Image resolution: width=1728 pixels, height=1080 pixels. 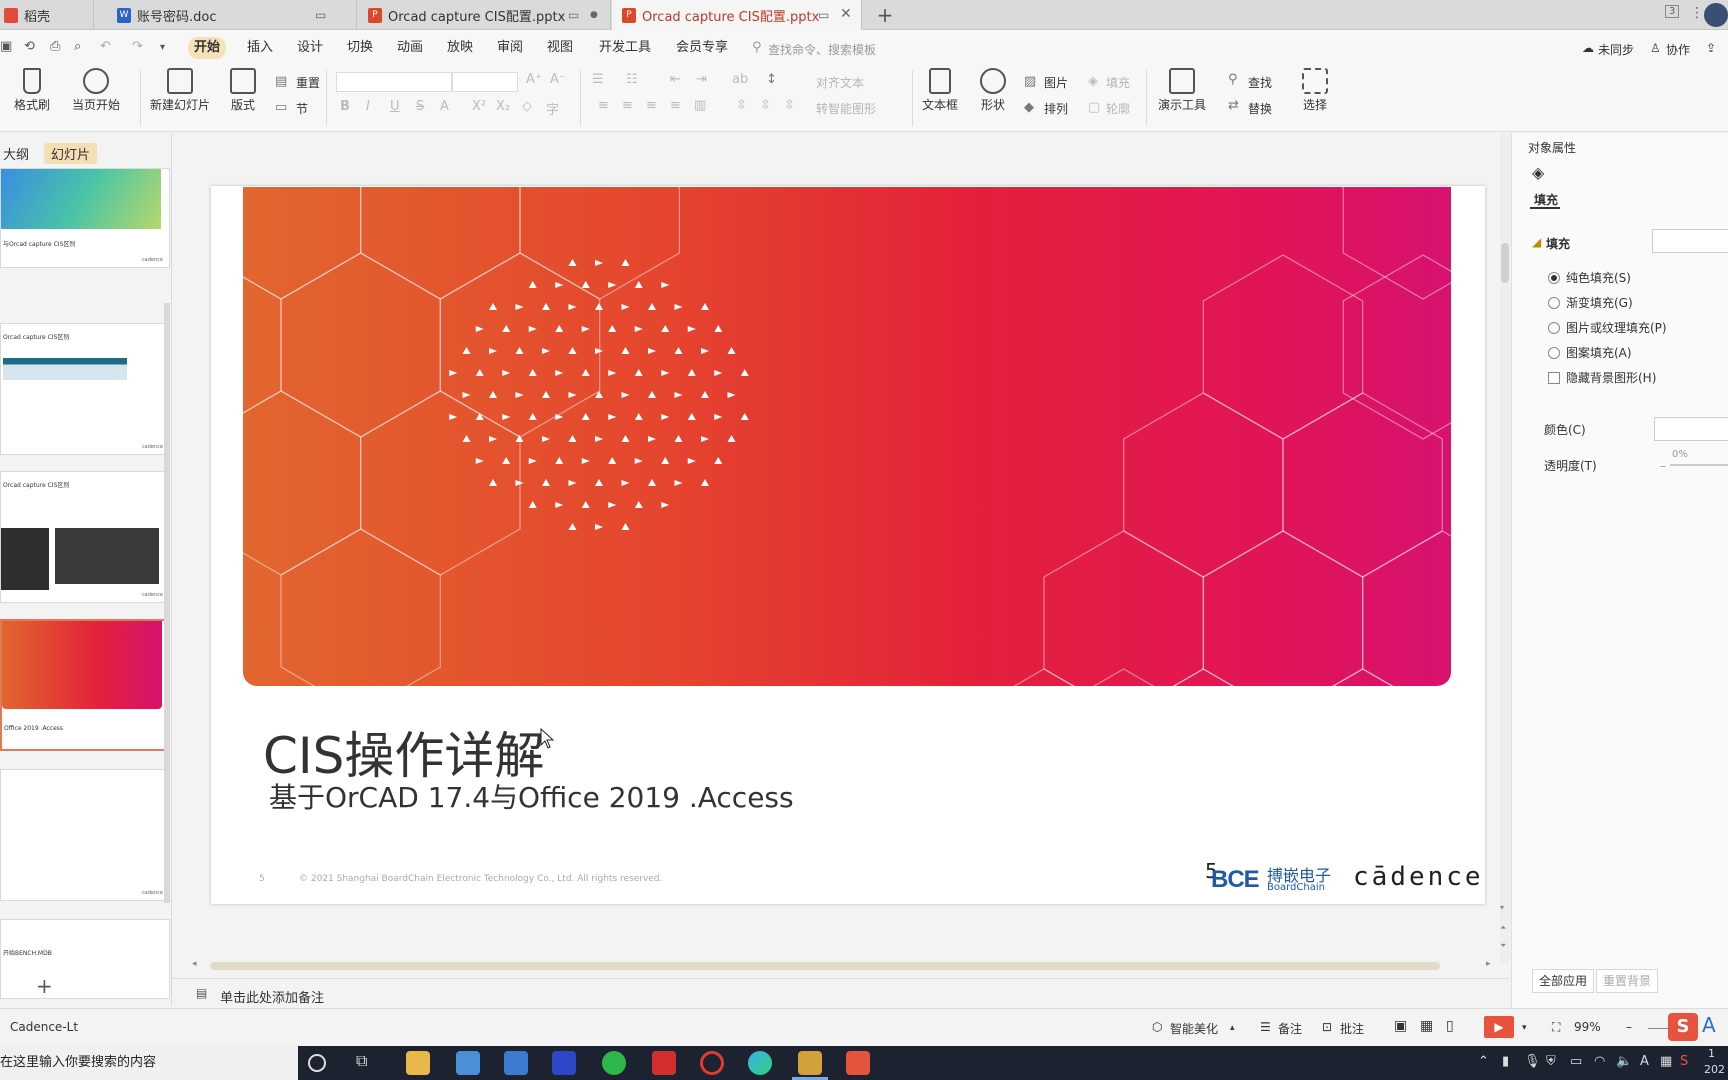 What do you see at coordinates (1690, 241) in the screenshot?
I see `fill-type-select` at bounding box center [1690, 241].